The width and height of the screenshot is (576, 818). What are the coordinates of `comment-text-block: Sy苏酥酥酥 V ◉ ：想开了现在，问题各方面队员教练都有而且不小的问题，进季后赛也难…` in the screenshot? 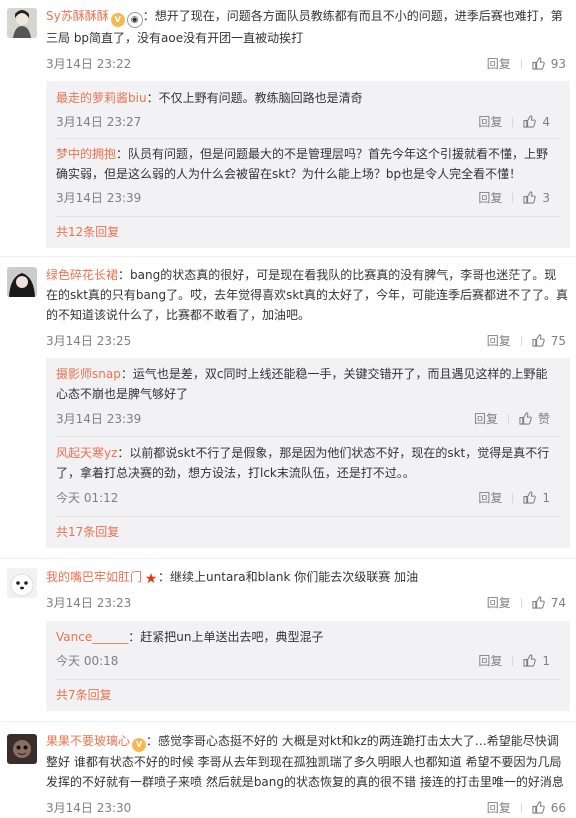 It's located at (304, 27).